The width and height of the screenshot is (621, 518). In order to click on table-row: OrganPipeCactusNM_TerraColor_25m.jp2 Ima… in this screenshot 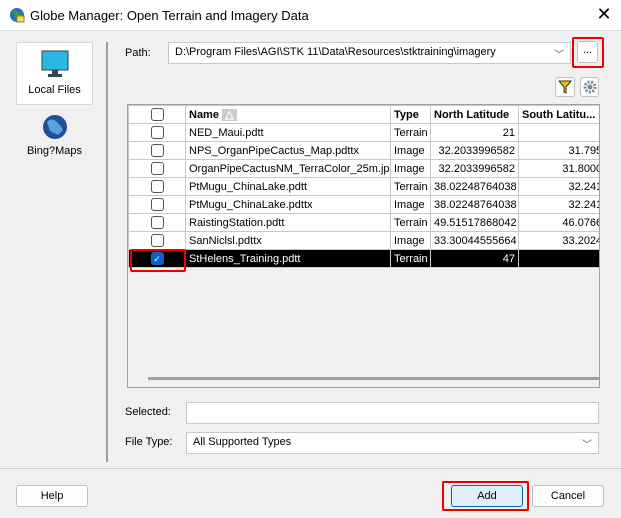, I will do `click(363, 168)`.